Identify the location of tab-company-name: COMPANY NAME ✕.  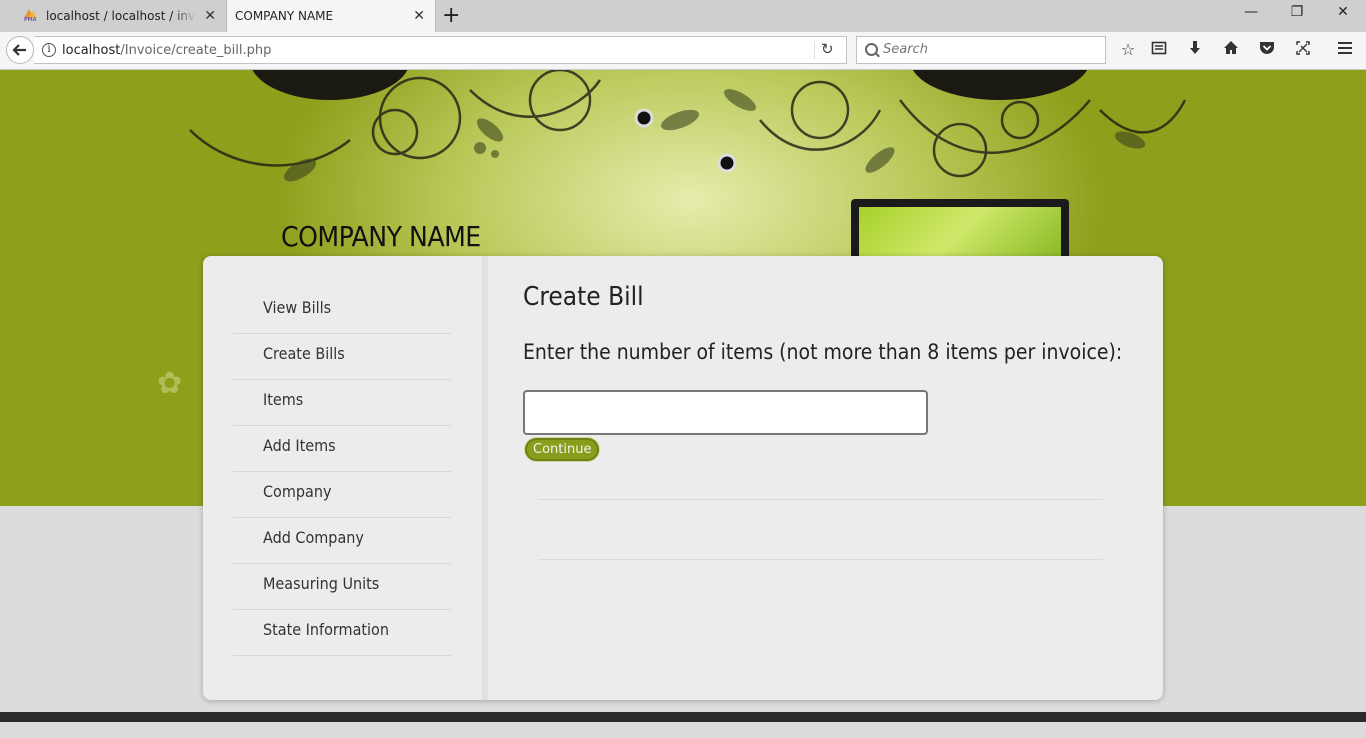
(331, 16).